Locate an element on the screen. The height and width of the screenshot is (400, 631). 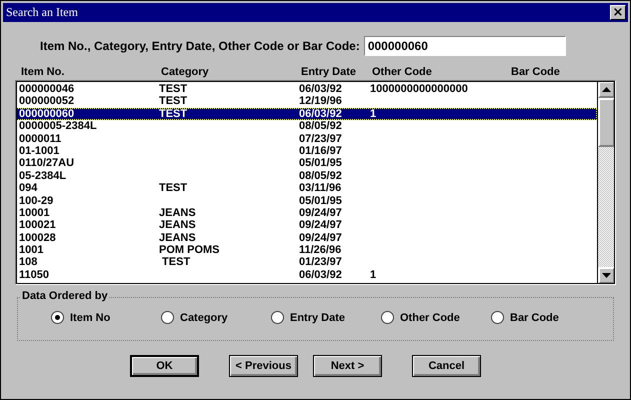
table-cell-text: 01/23/97 is located at coordinates (321, 262).